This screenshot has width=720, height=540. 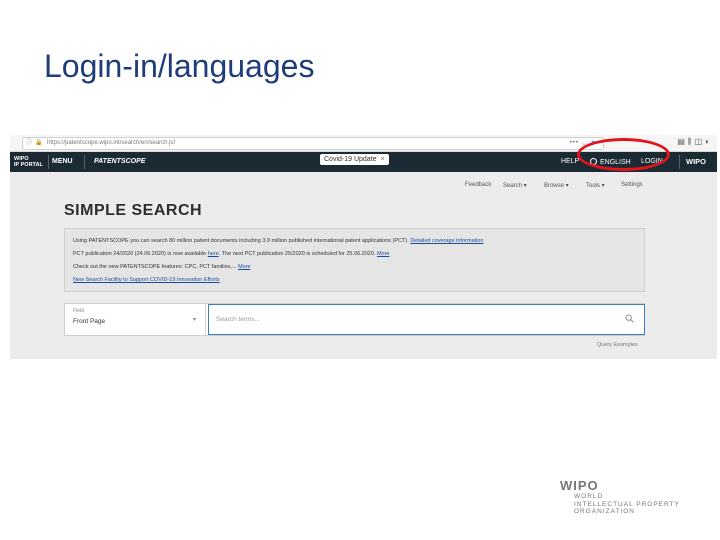 What do you see at coordinates (570, 161) in the screenshot?
I see `help-link: HELP` at bounding box center [570, 161].